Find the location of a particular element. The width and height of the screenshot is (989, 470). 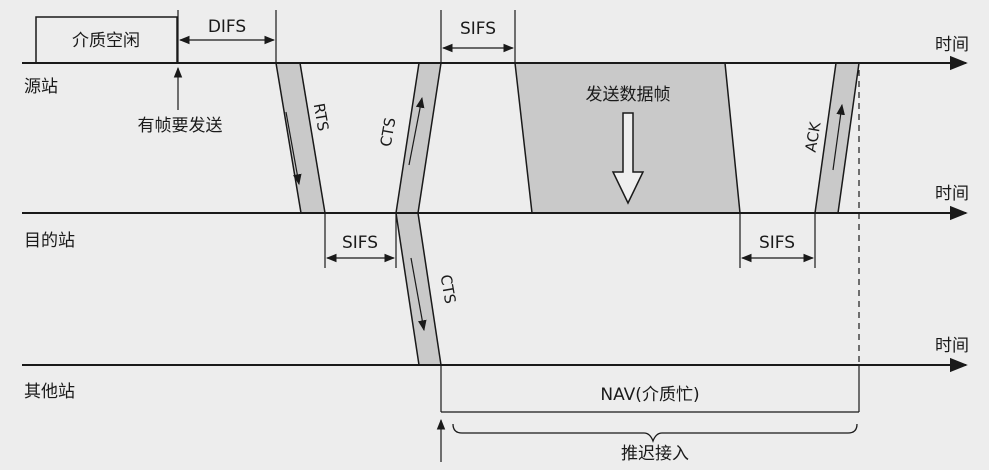

send-data-frame-label: 发送数据帧 is located at coordinates (628, 95).